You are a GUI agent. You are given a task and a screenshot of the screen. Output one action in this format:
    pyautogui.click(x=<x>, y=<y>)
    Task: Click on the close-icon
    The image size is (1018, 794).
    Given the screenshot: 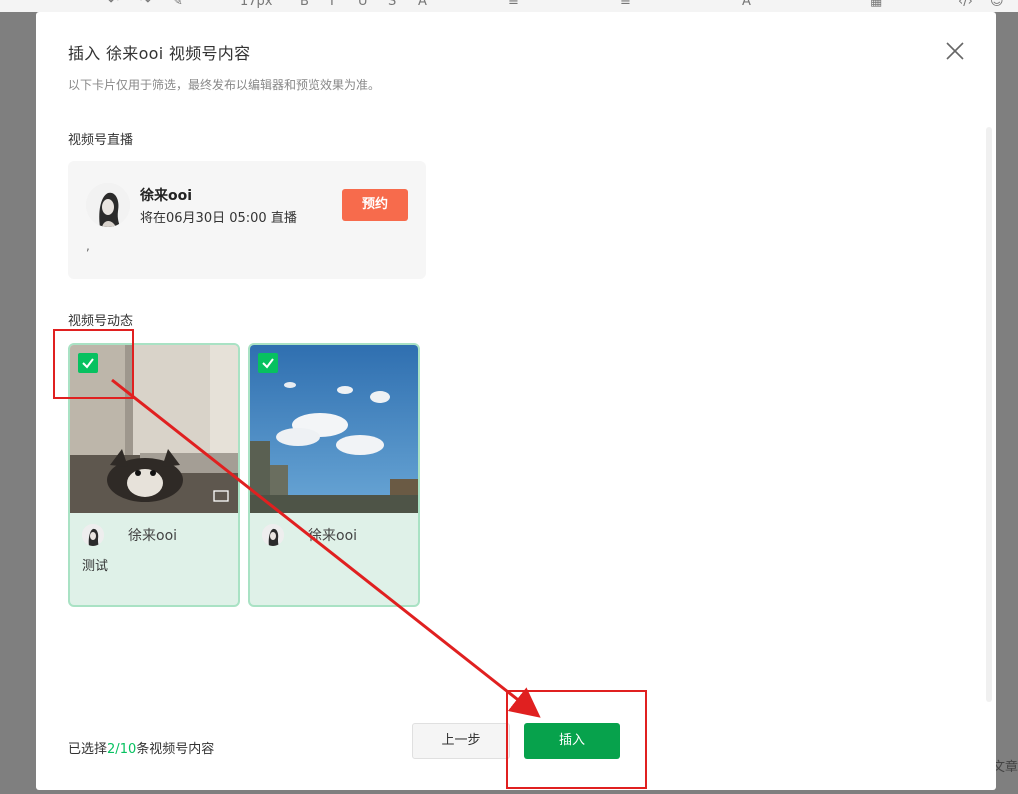 What is the action you would take?
    pyautogui.click(x=955, y=51)
    